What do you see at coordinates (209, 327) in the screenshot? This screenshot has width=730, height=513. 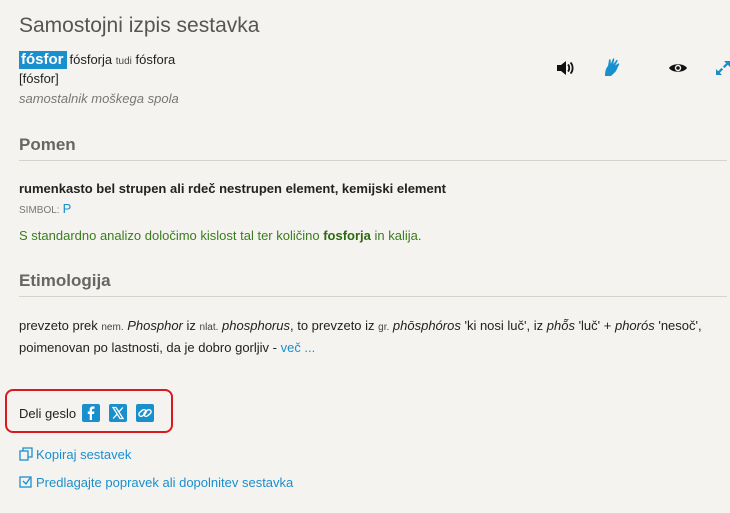 I see `etym-lang: nlat.` at bounding box center [209, 327].